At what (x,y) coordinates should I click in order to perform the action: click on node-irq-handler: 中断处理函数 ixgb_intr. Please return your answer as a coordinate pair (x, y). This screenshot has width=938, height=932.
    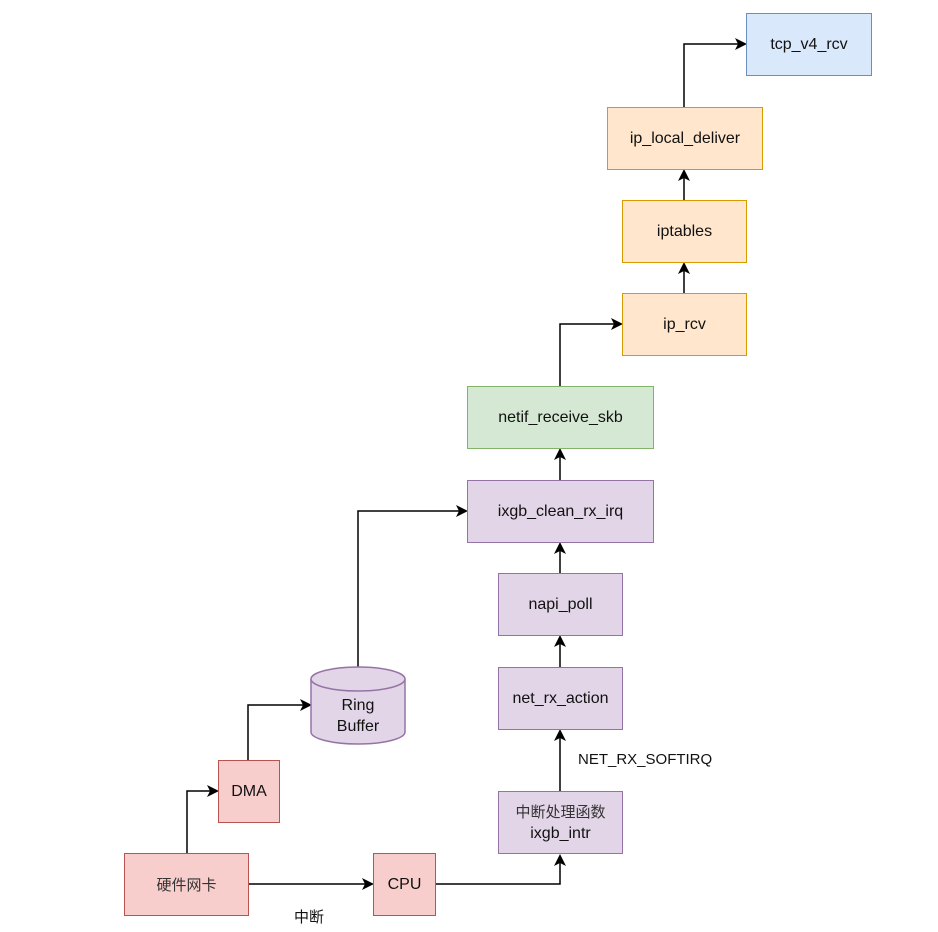
    Looking at the image, I should click on (560, 822).